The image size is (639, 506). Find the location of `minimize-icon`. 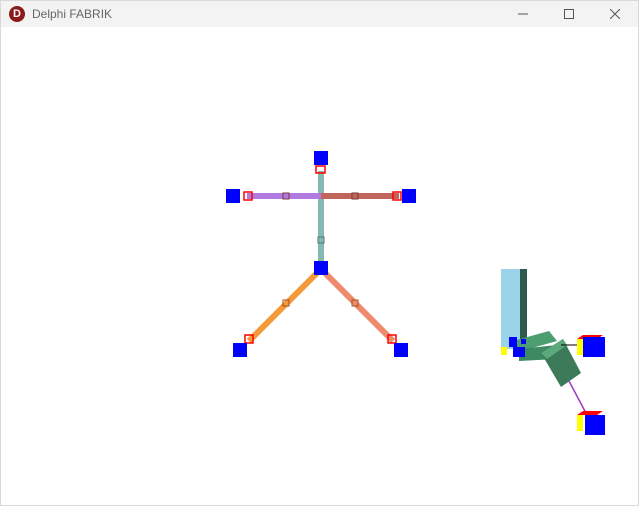

minimize-icon is located at coordinates (523, 14).